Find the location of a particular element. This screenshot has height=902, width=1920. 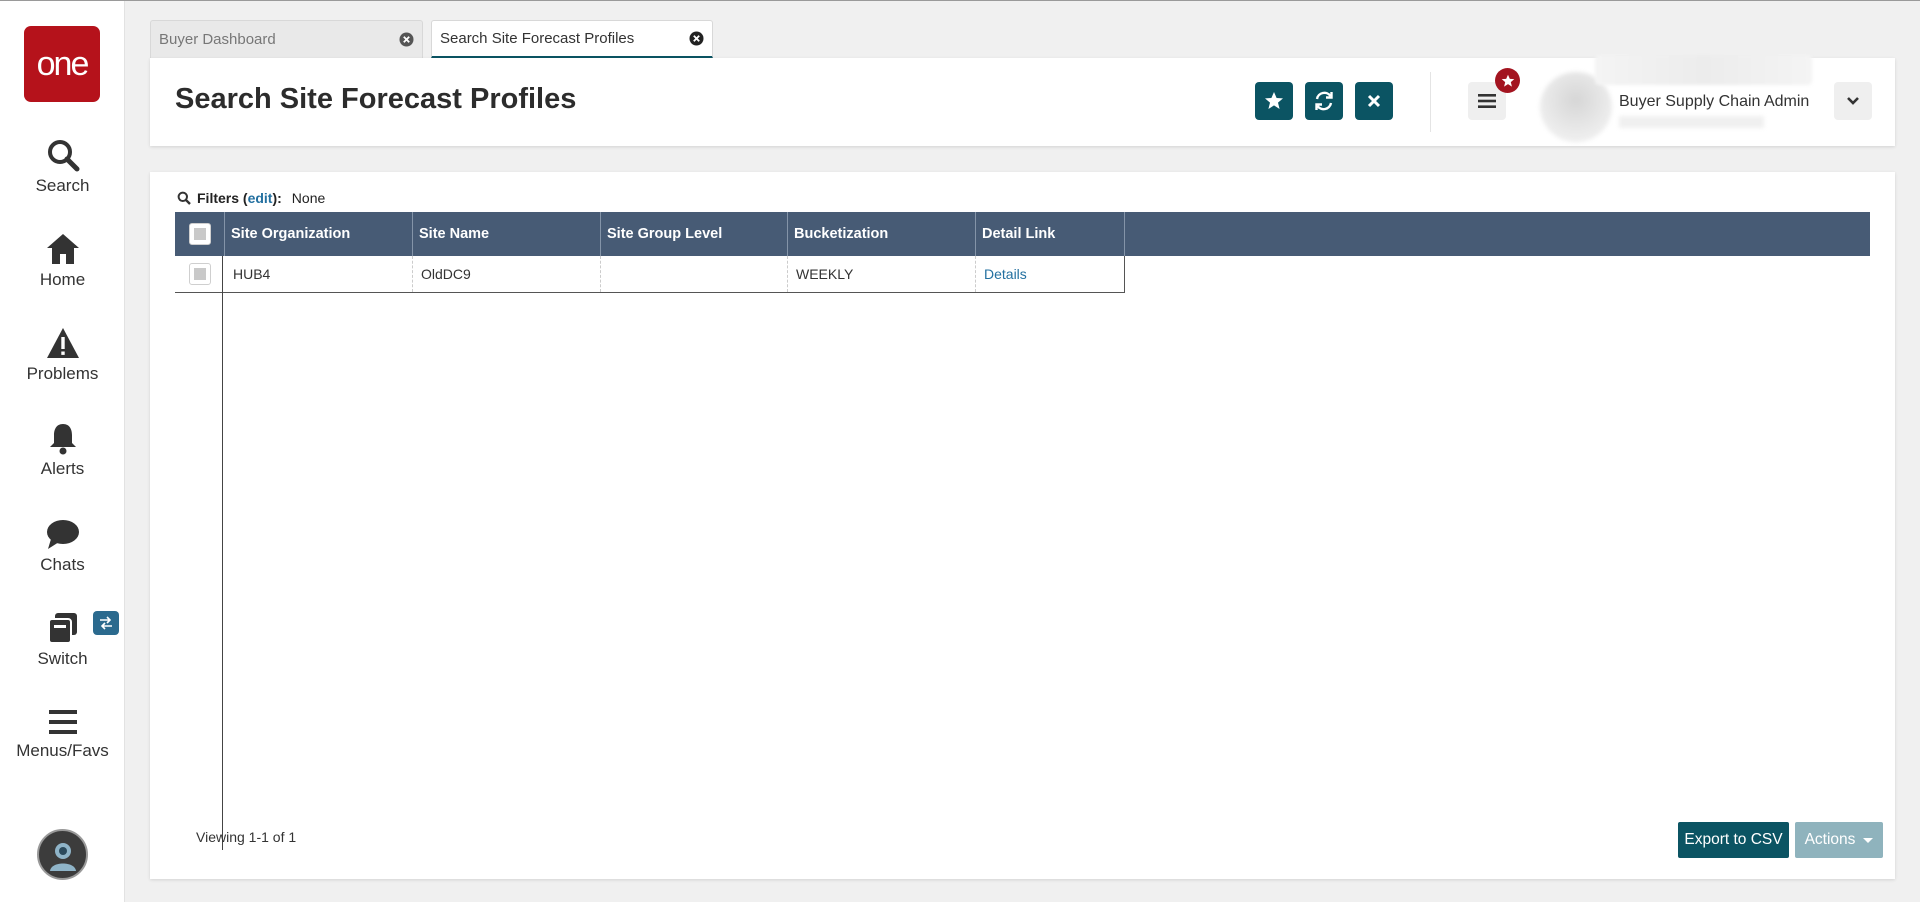

column-header-site-organization: Site Organization is located at coordinates (319, 234).